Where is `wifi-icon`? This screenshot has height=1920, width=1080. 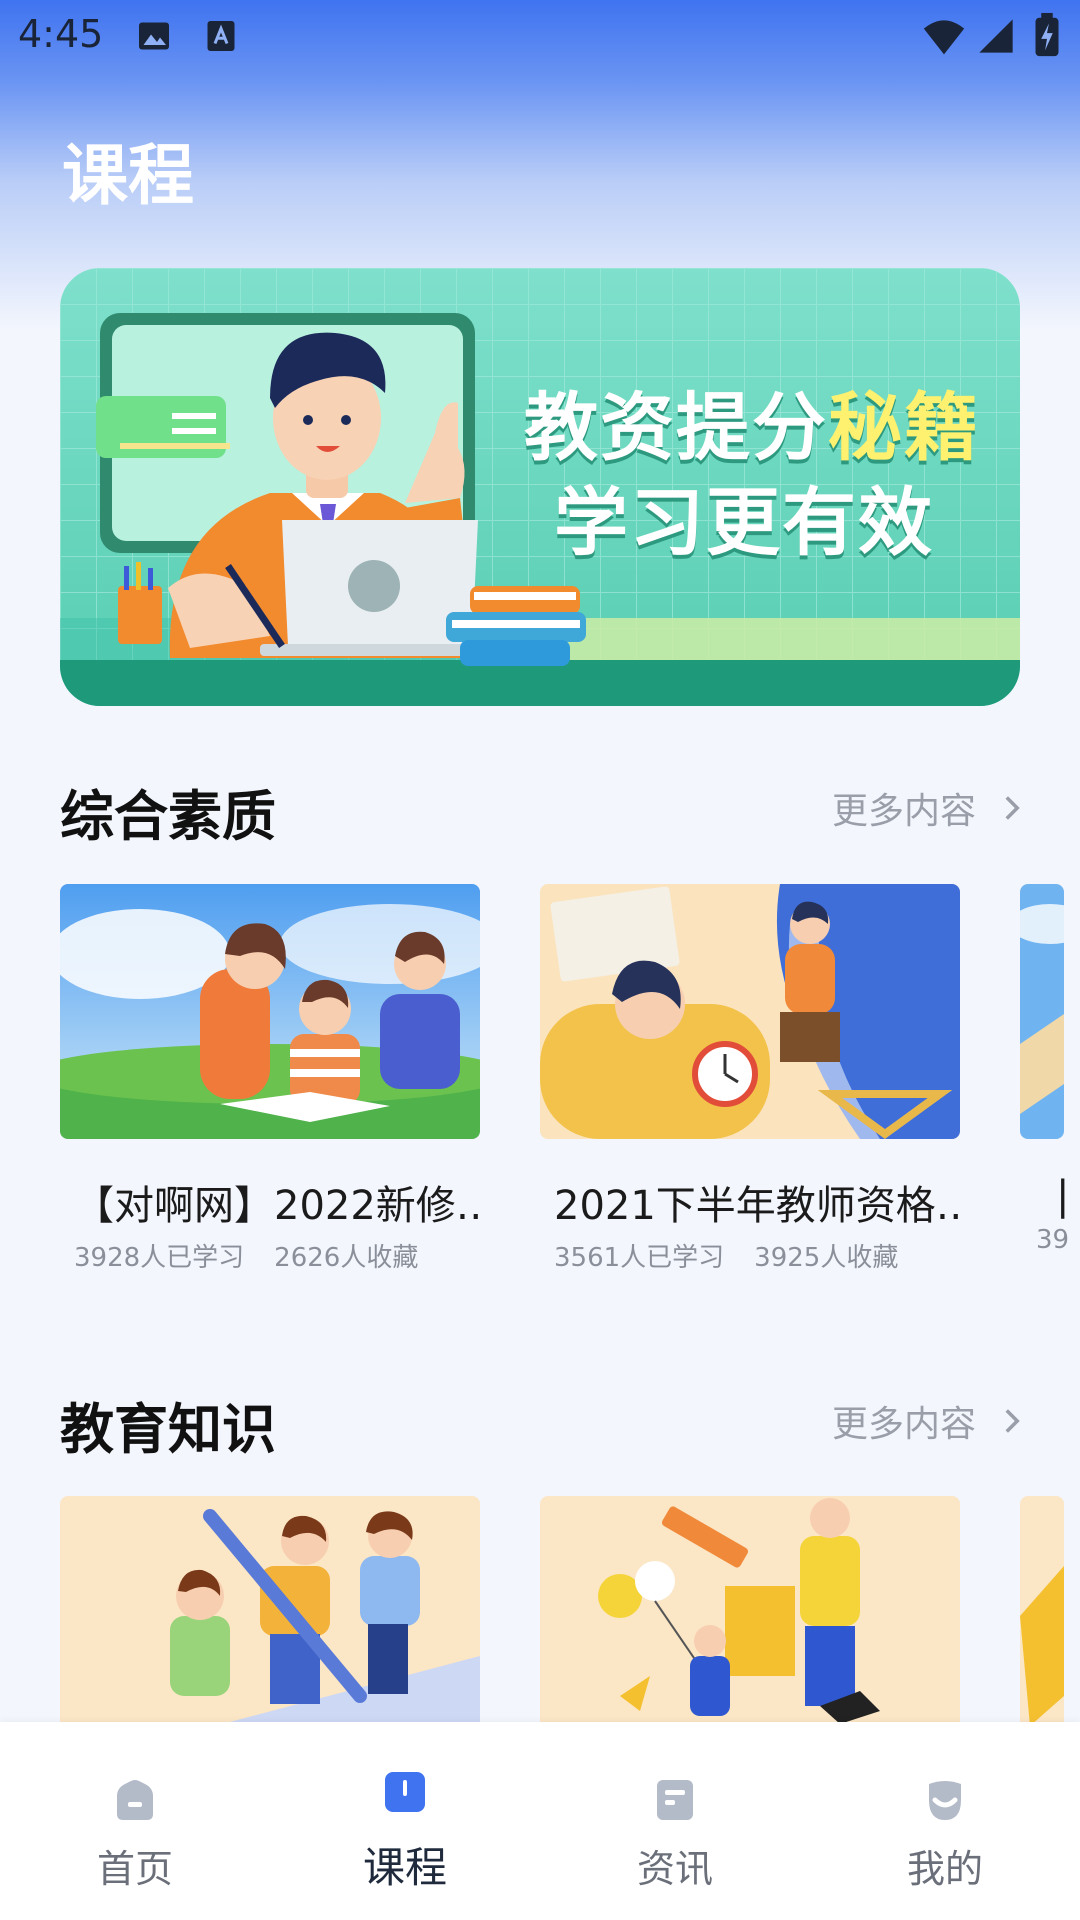
wifi-icon is located at coordinates (944, 37).